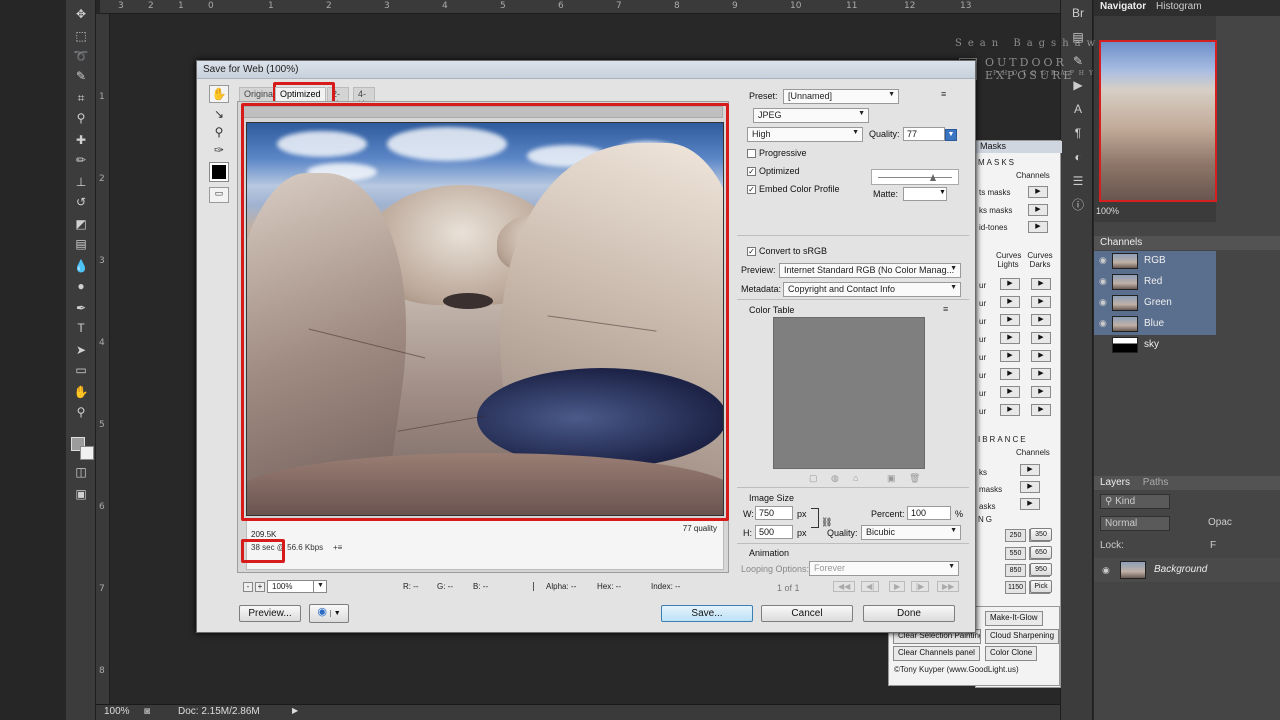 The width and height of the screenshot is (1280, 720). What do you see at coordinates (1011, 653) in the screenshot?
I see `color-clone-button: Color Clone` at bounding box center [1011, 653].